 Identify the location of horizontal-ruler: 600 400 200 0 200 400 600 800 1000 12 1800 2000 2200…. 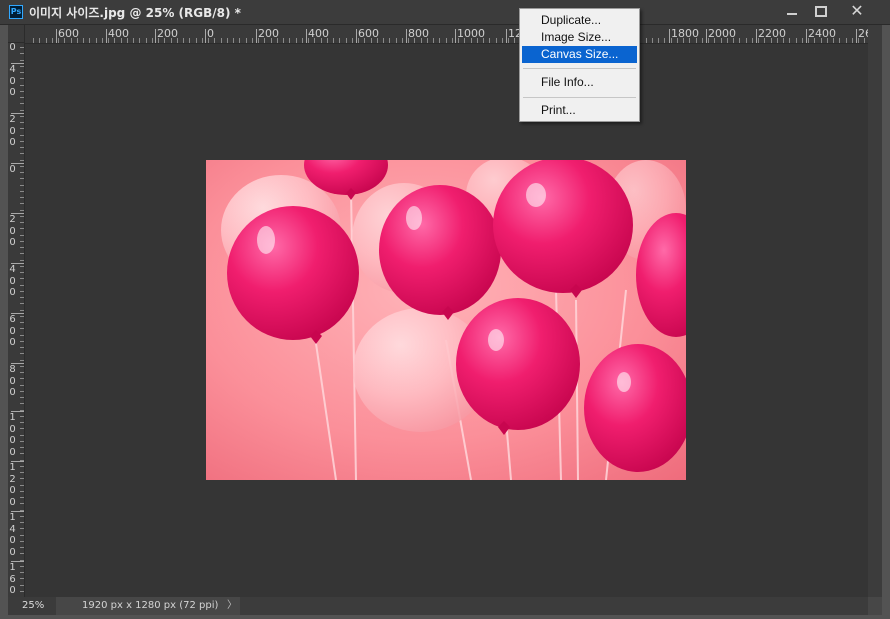
(446, 34).